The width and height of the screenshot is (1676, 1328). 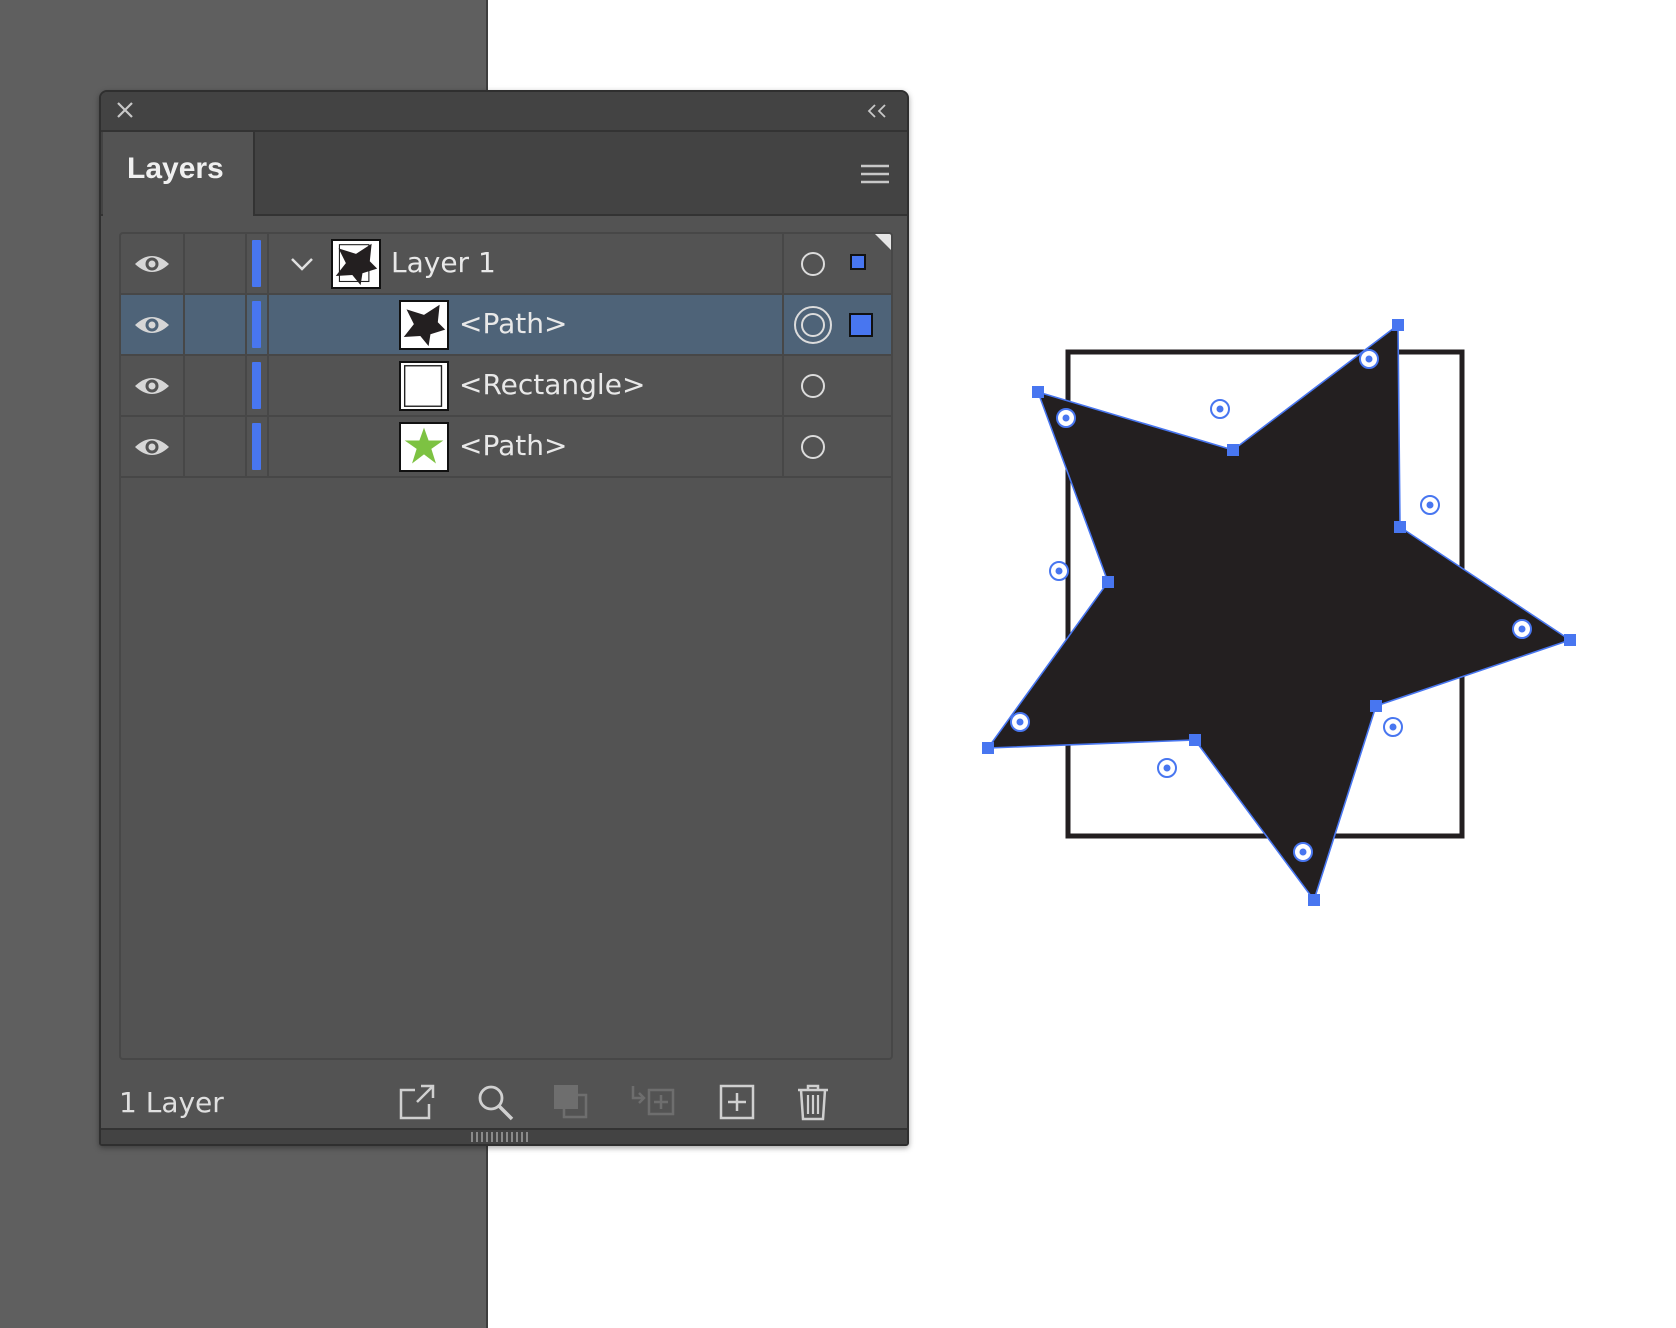 I want to click on clipping-mask-icon, so click(x=571, y=1102).